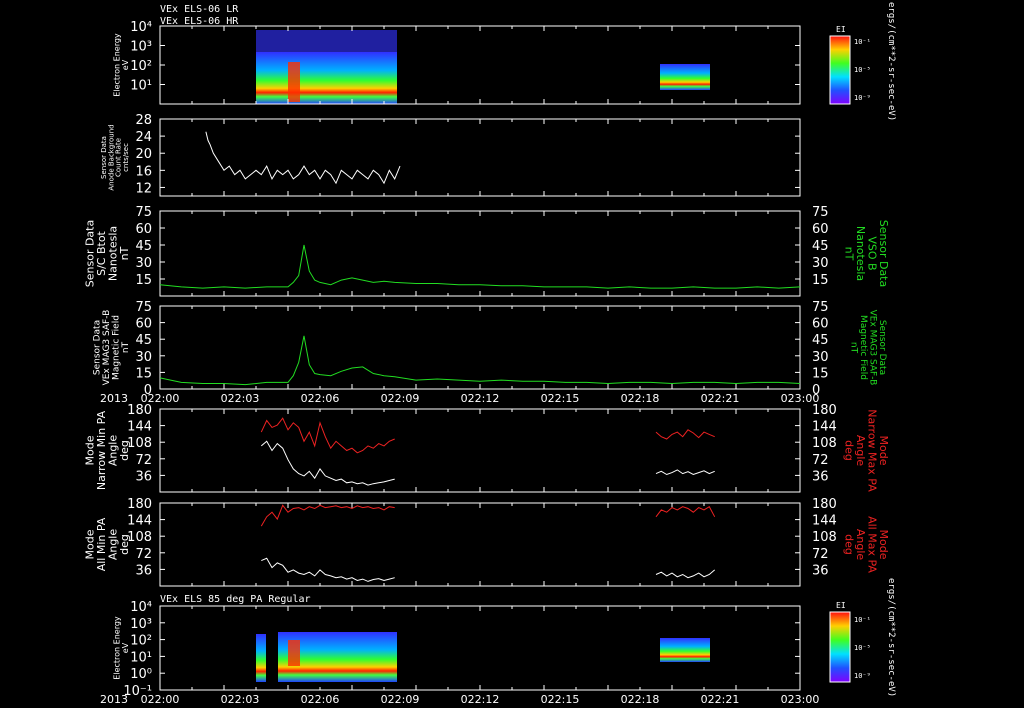 This screenshot has height=708, width=1024. I want to click on colorbar-bottom-tick-1: 10⁻¹, so click(862, 620).